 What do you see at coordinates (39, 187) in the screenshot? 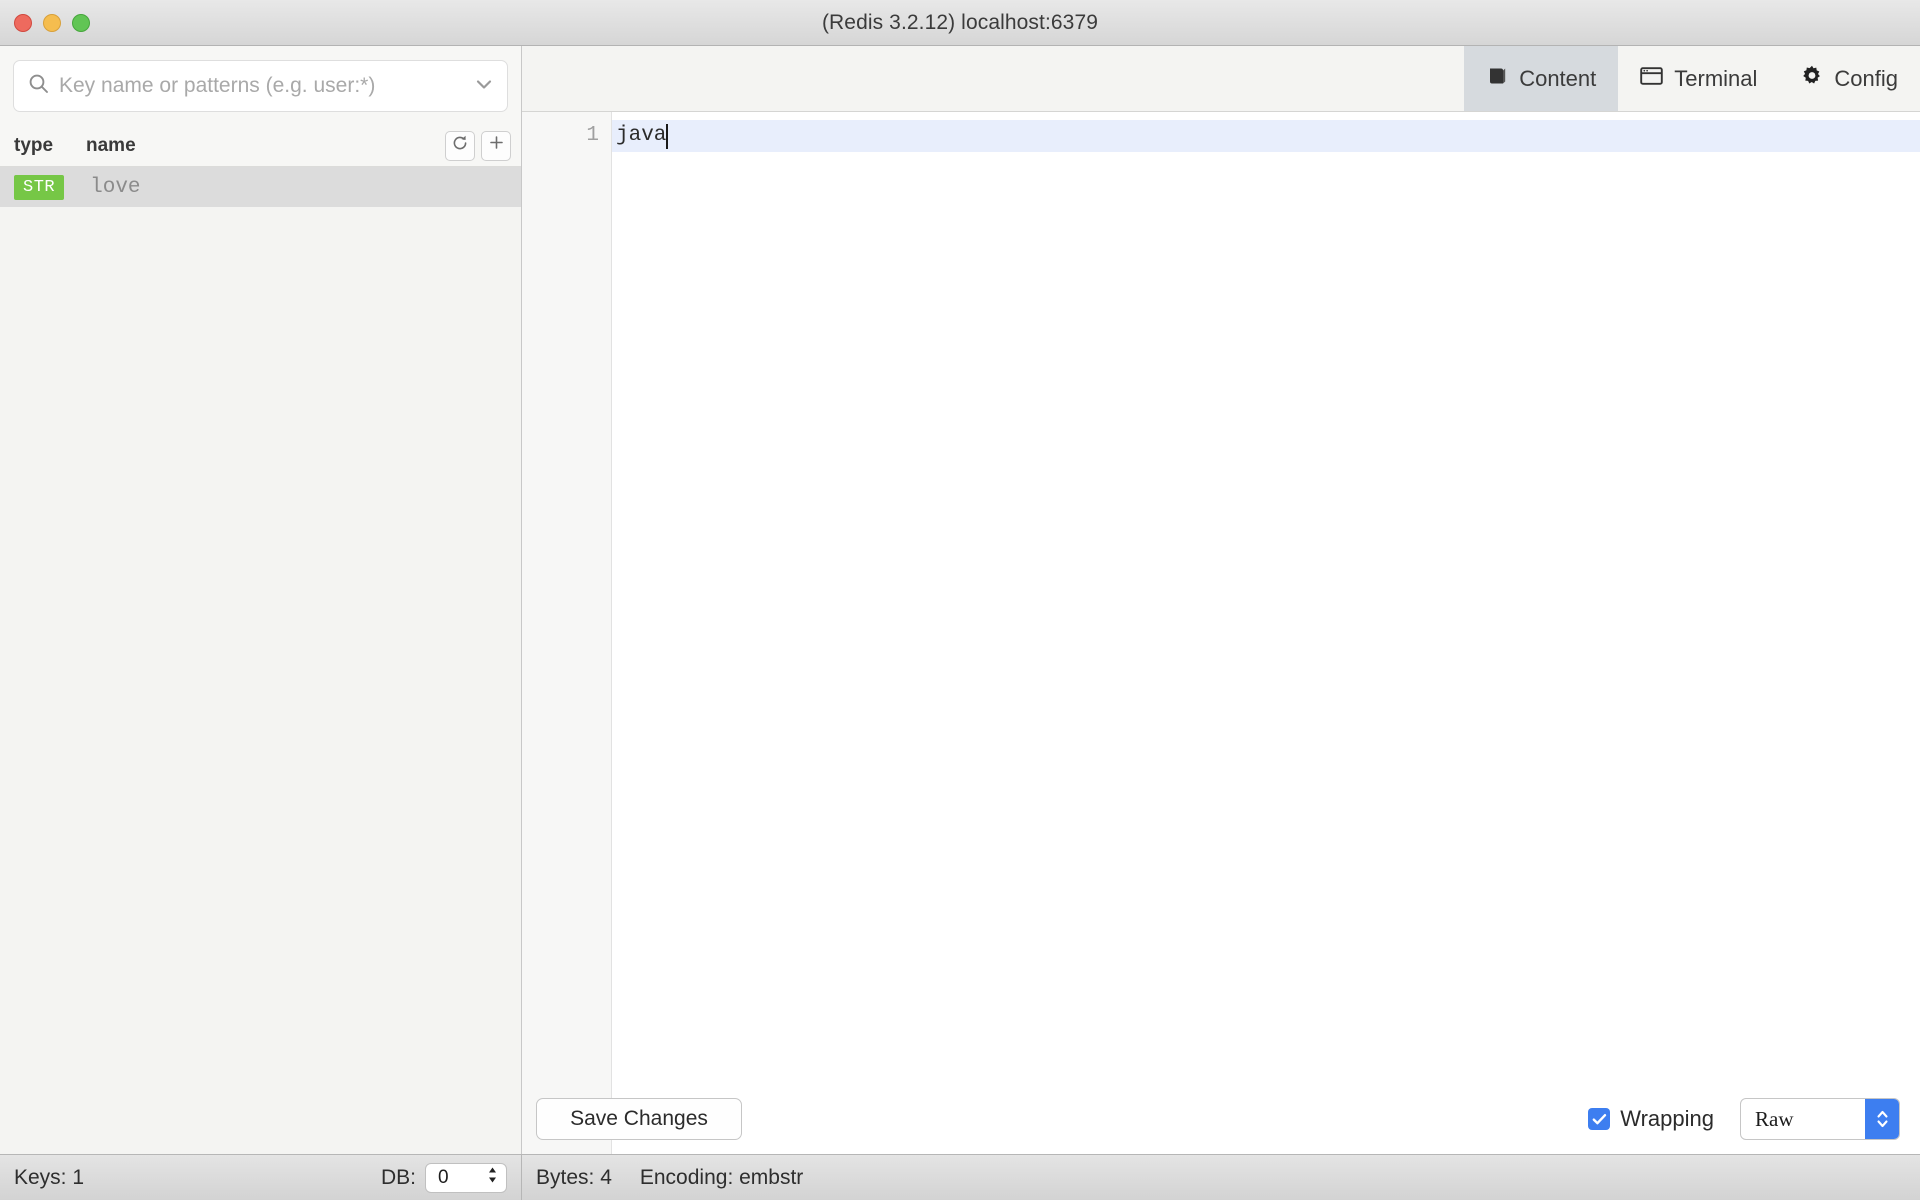
I see `key-type-badge: STR` at bounding box center [39, 187].